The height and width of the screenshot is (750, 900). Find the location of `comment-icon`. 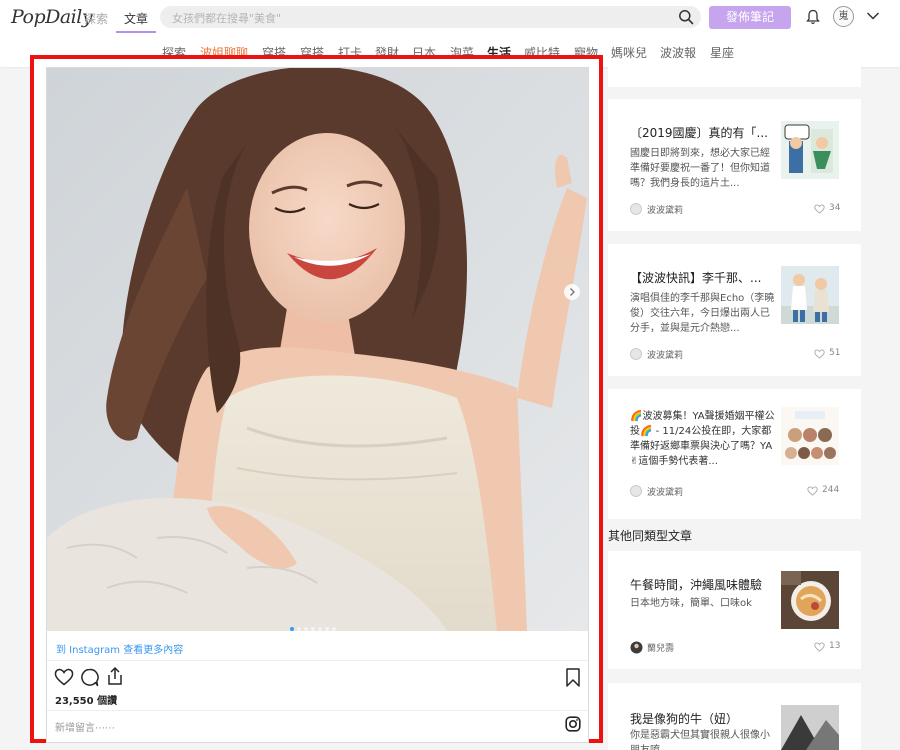

comment-icon is located at coordinates (89, 677).